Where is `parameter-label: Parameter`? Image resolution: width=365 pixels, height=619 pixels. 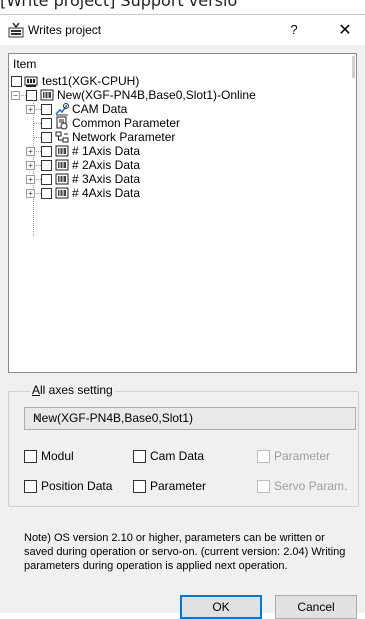
parameter-label: Parameter is located at coordinates (178, 486).